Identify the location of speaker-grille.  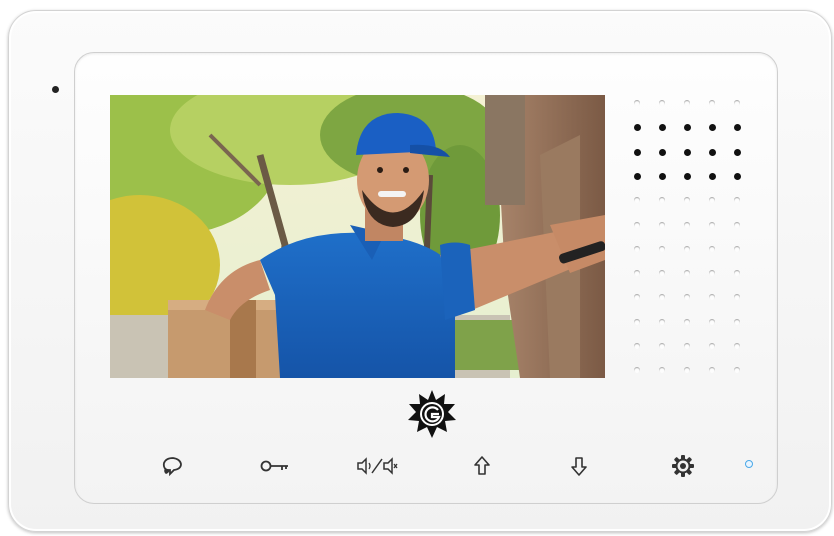
(690, 249).